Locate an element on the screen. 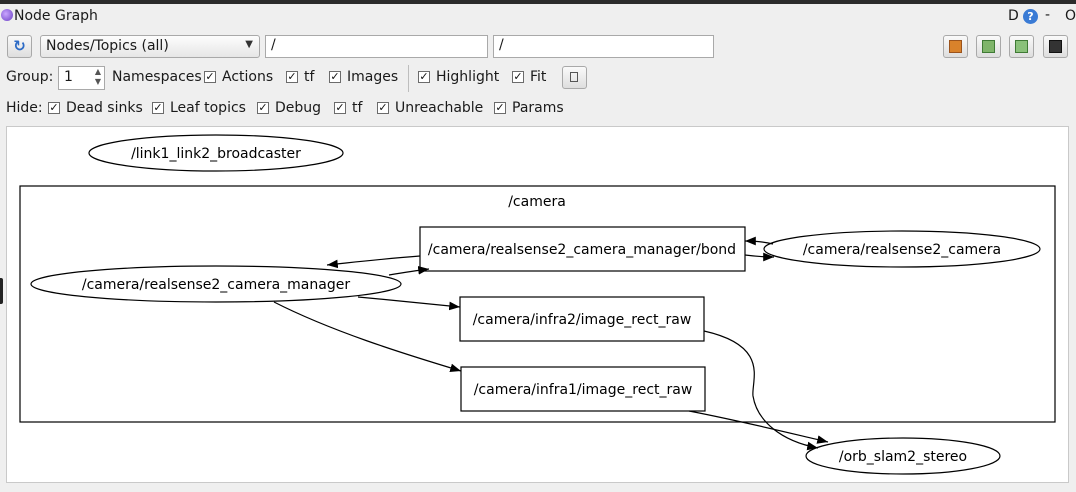 The width and height of the screenshot is (1076, 492). leaf-topics-checkbox: ✓ is located at coordinates (158, 108).